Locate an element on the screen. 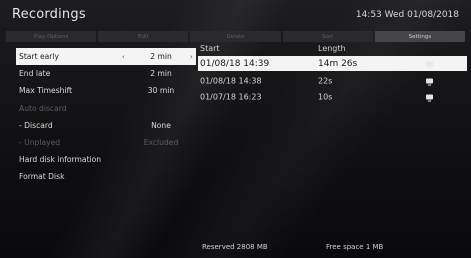 Image resolution: width=471 pixels, height=258 pixels. tab-edit: Edit is located at coordinates (143, 36).